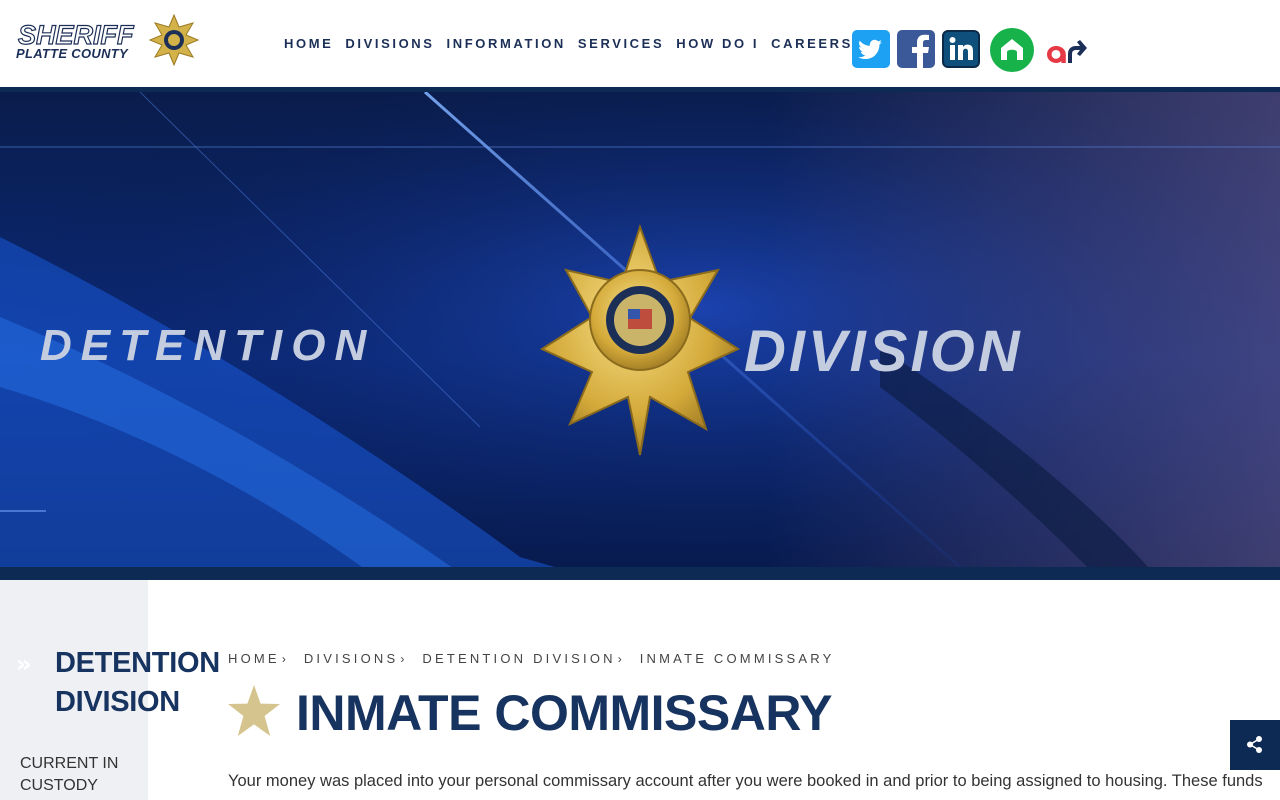 The height and width of the screenshot is (800, 1280). Describe the element at coordinates (208, 345) in the screenshot. I see `hero-word-left: DETENTION` at that location.